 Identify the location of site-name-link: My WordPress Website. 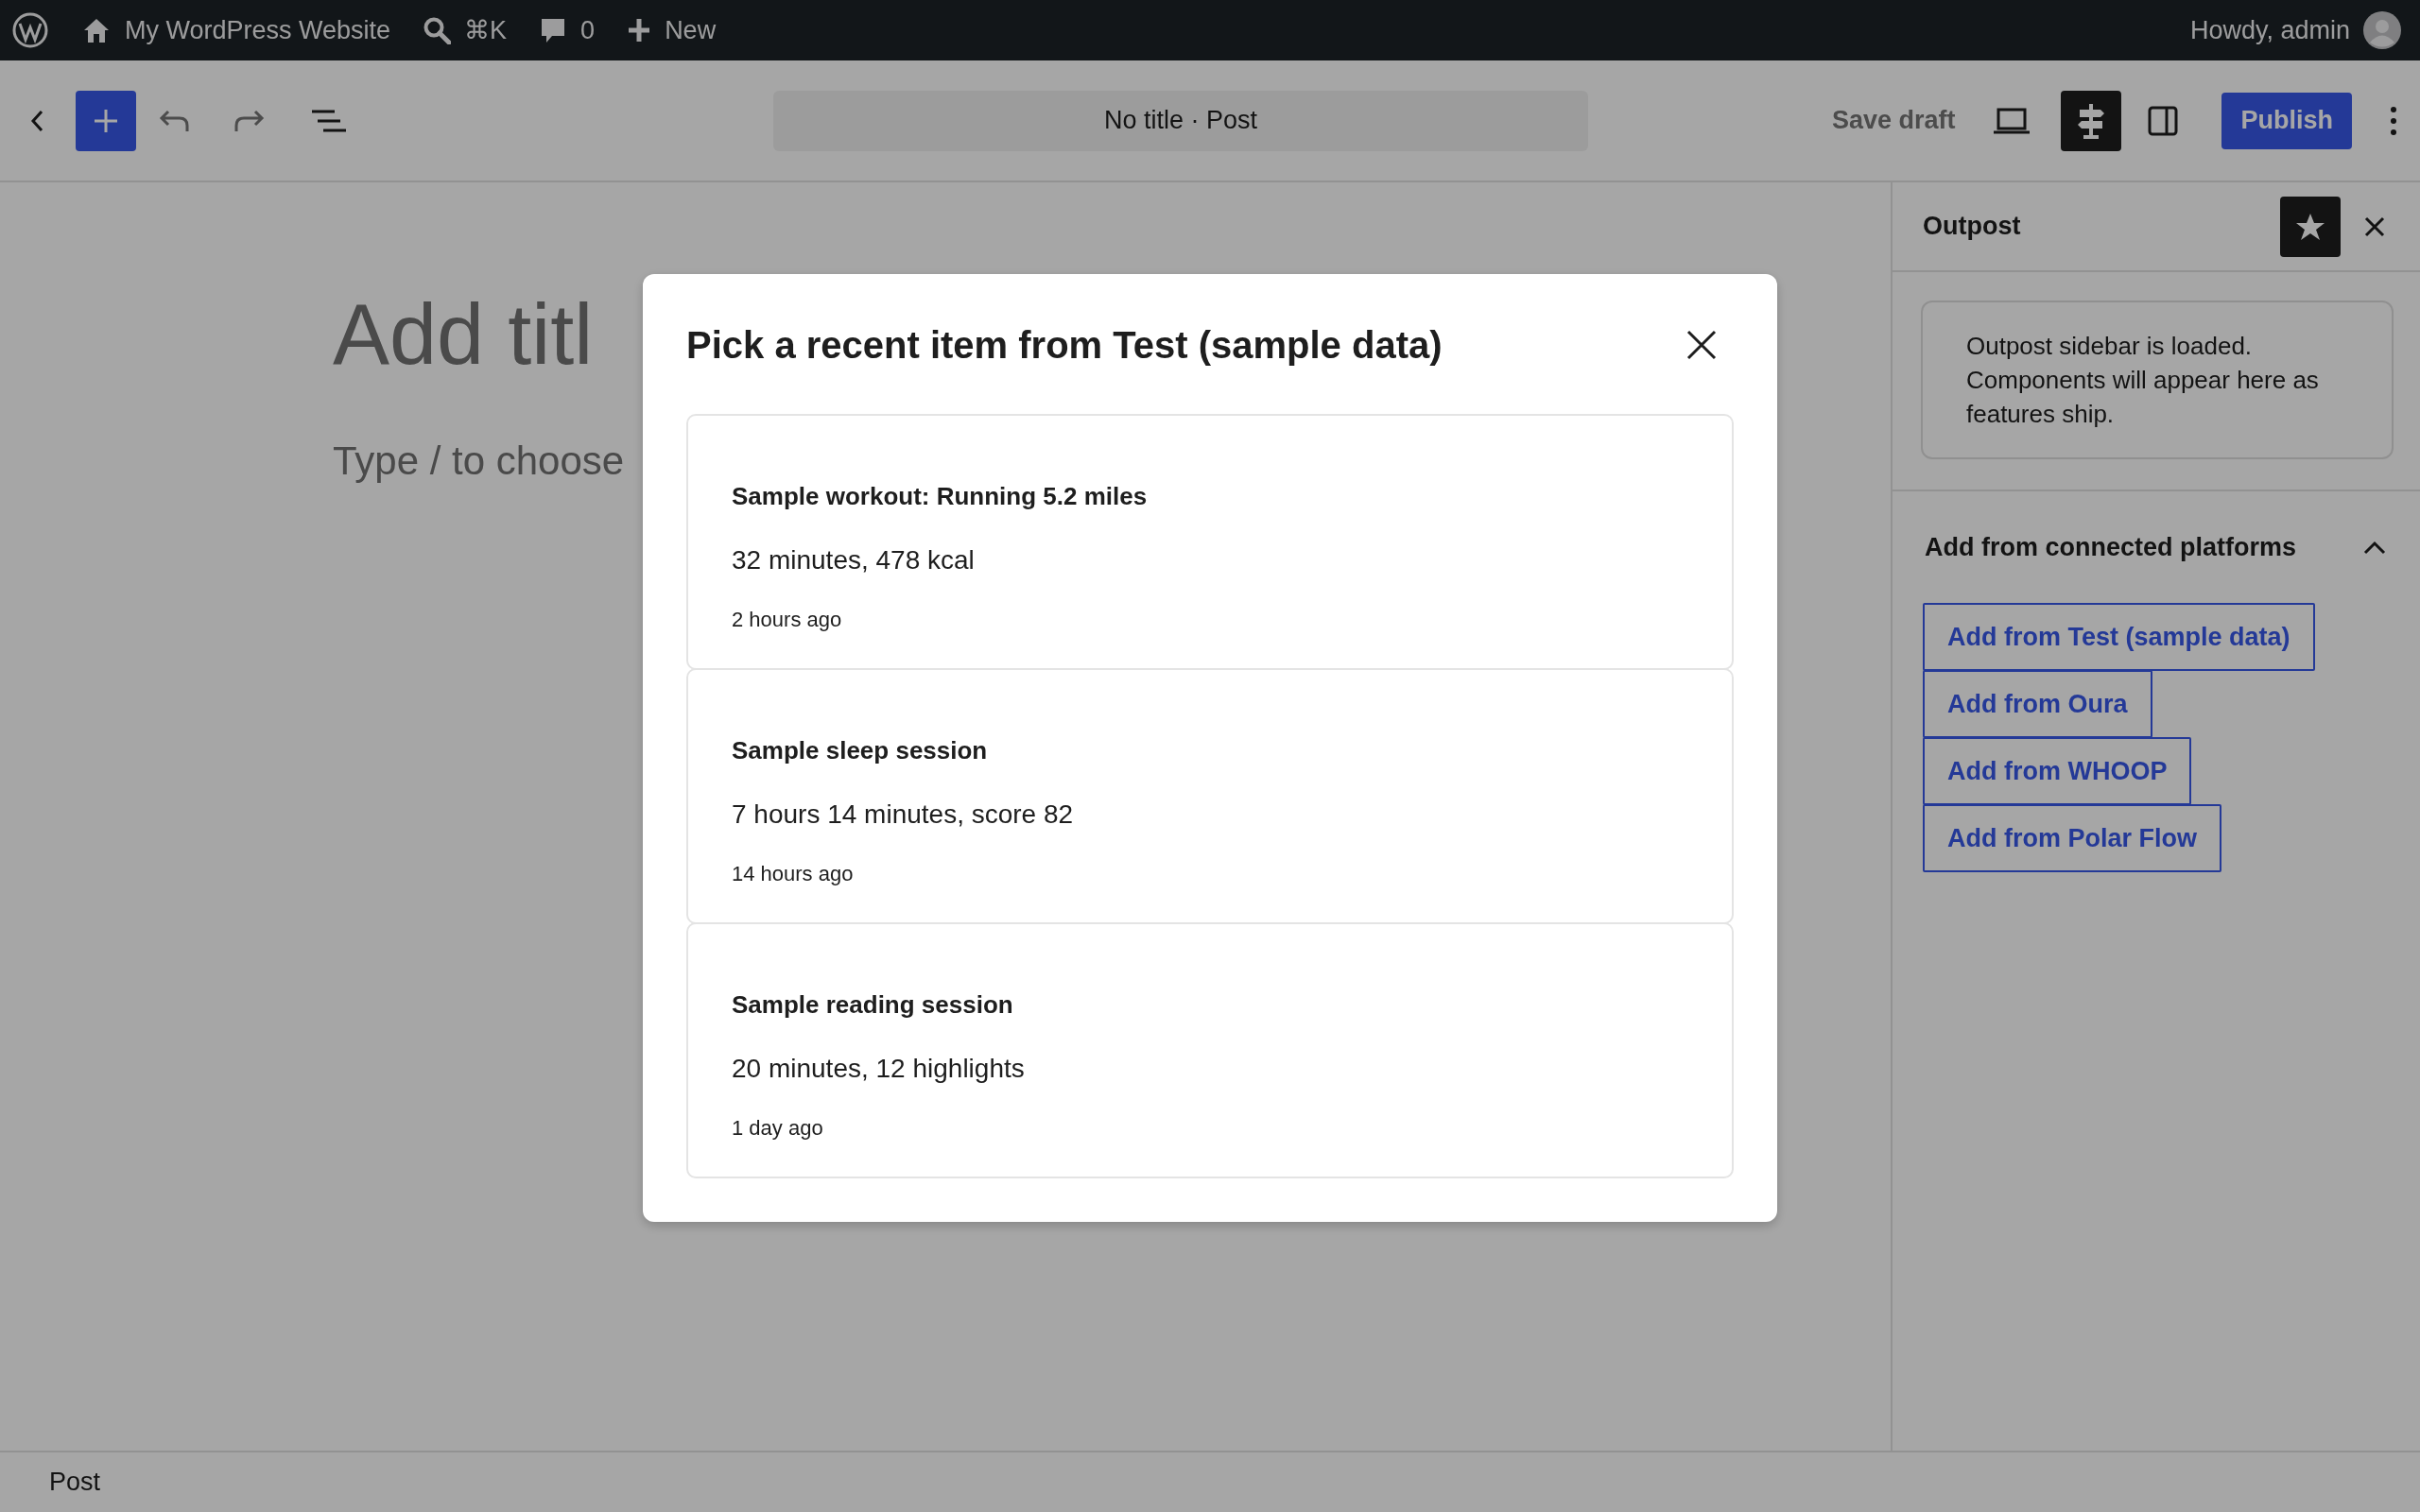
(258, 30).